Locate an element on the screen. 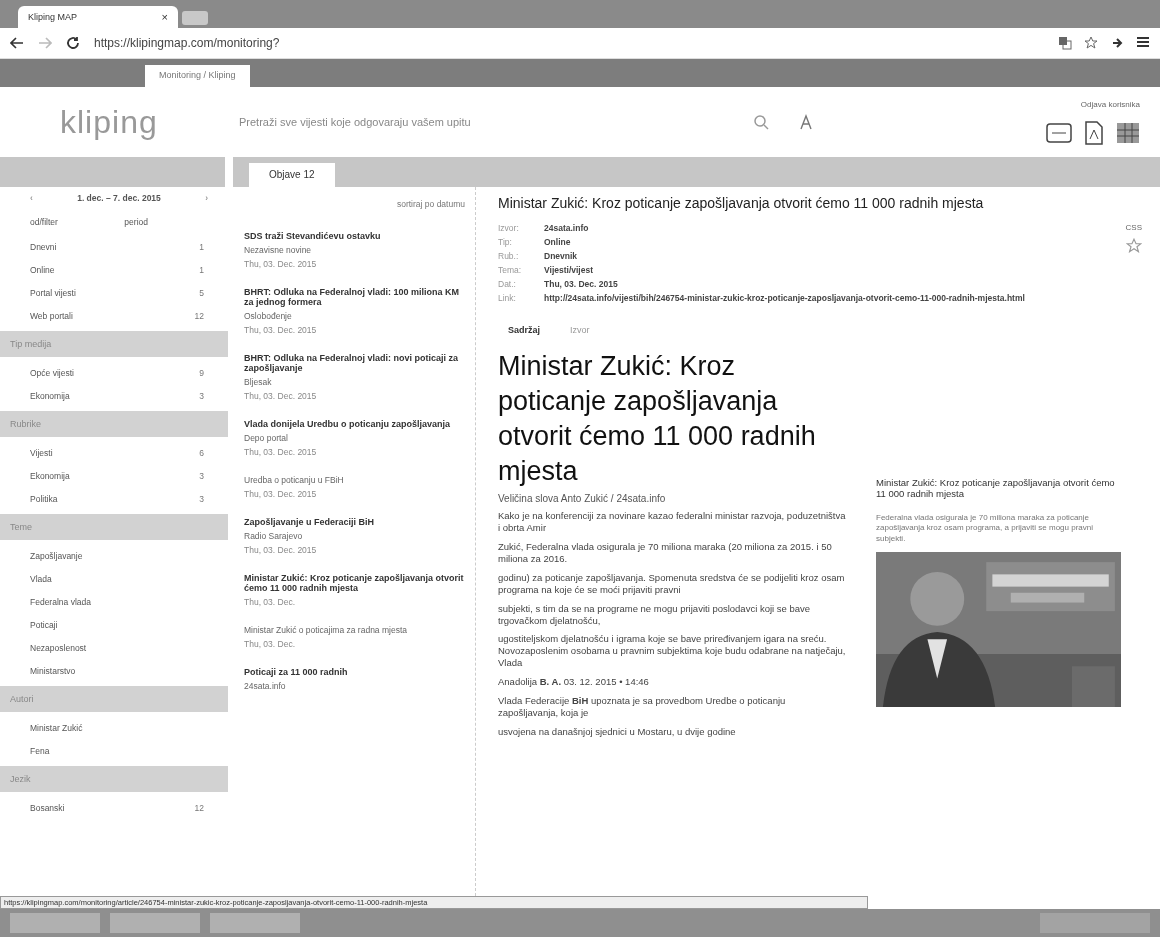  filter-item: Ministarstvo is located at coordinates (53, 670).